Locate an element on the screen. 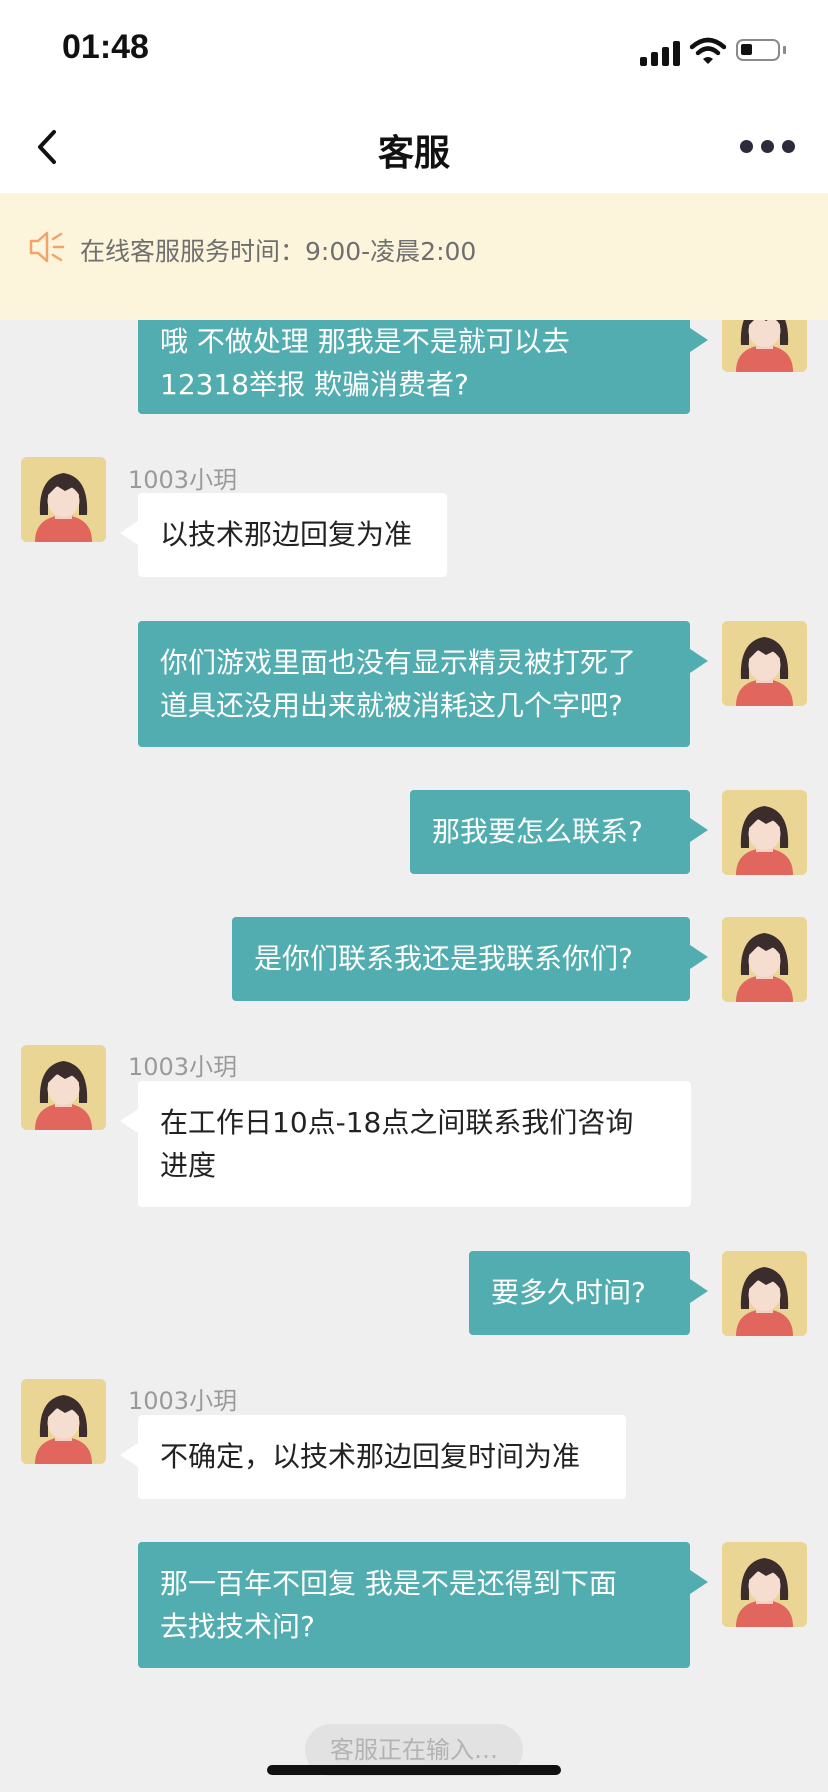  message-bubble-received: 不确定，以技术那边回复时间为准 is located at coordinates (373, 1457).